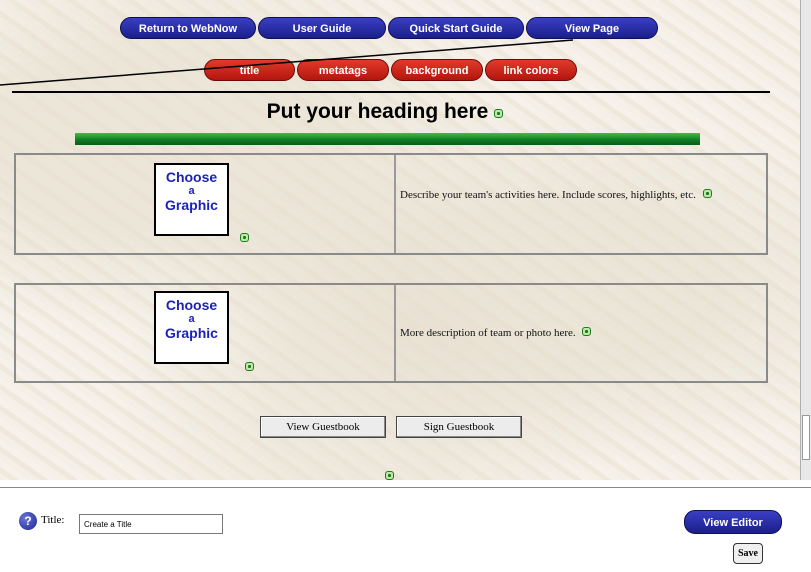 This screenshot has width=811, height=572. I want to click on metatags-button: metatags, so click(343, 70).